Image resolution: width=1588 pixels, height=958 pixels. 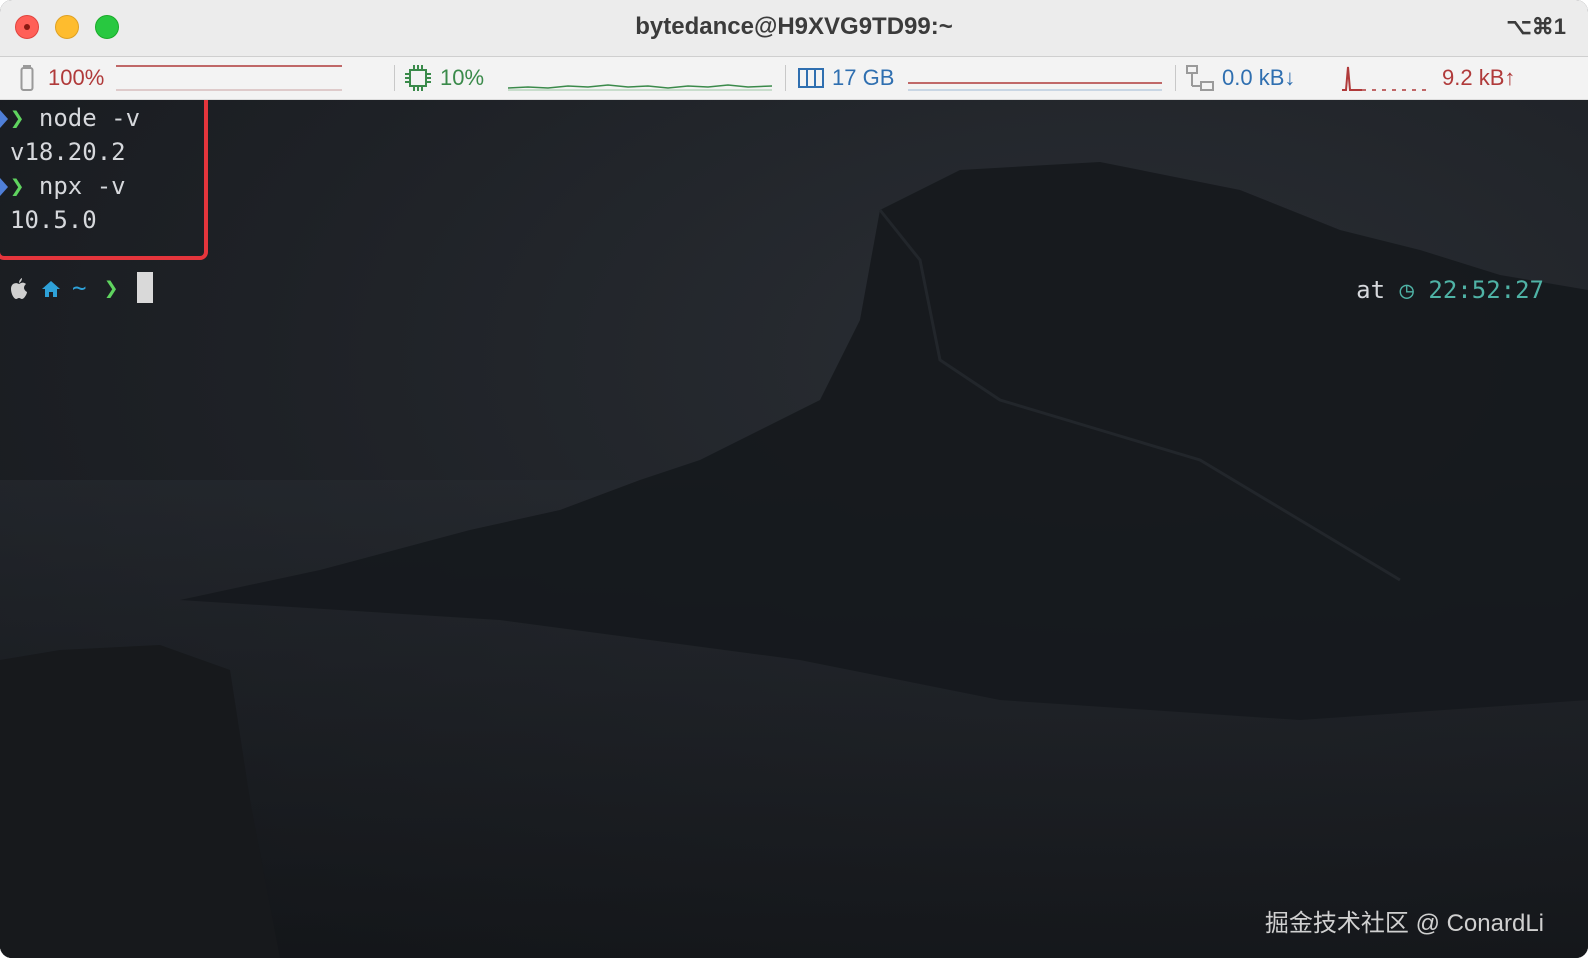 I want to click on home-icon, so click(x=51, y=289).